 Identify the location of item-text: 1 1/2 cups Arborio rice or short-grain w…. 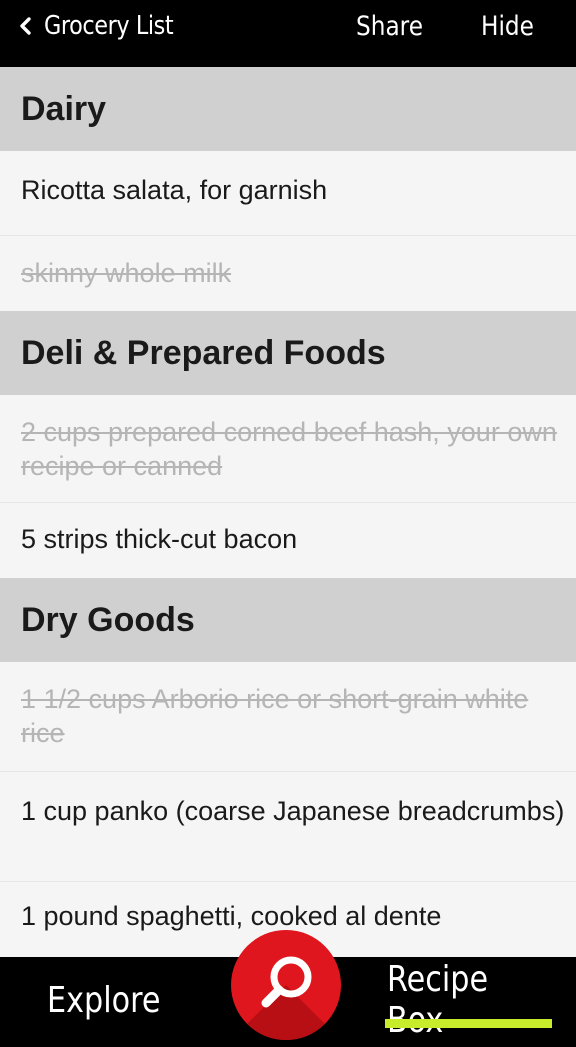
(275, 716).